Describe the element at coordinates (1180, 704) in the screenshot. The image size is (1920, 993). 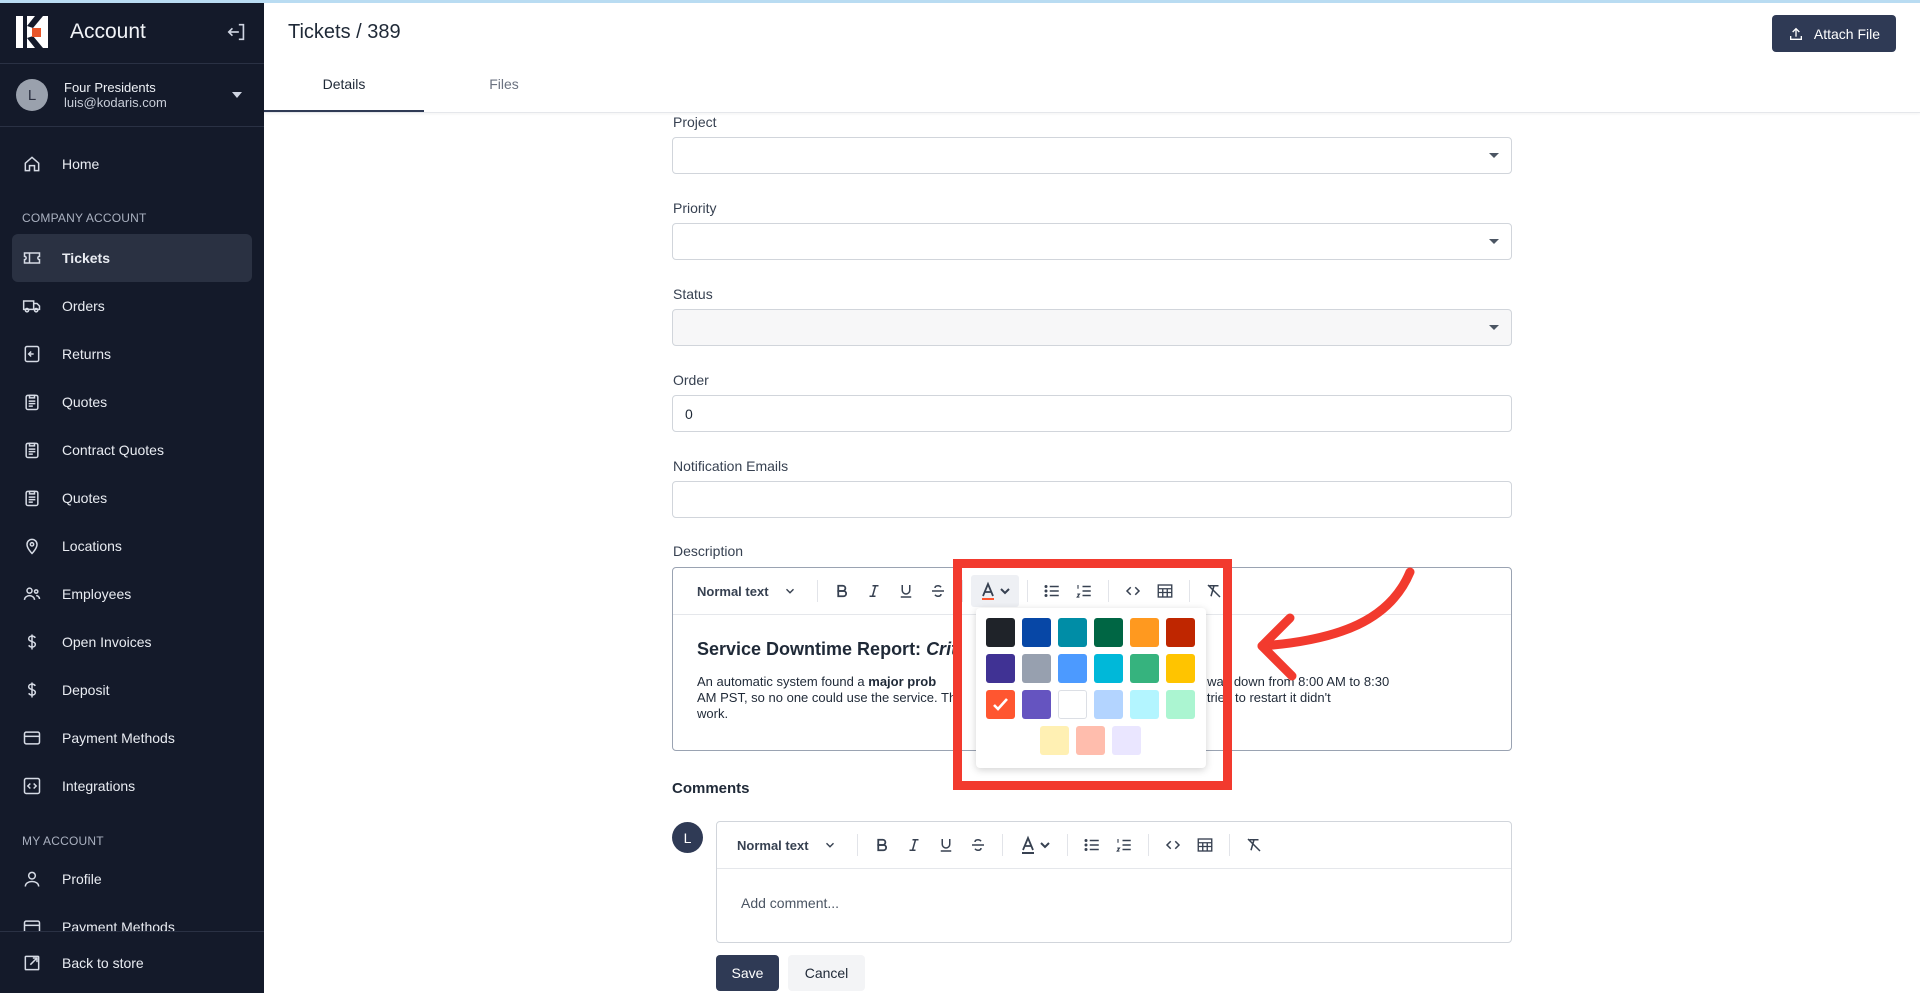
I see `color-swatch-pale-green` at that location.